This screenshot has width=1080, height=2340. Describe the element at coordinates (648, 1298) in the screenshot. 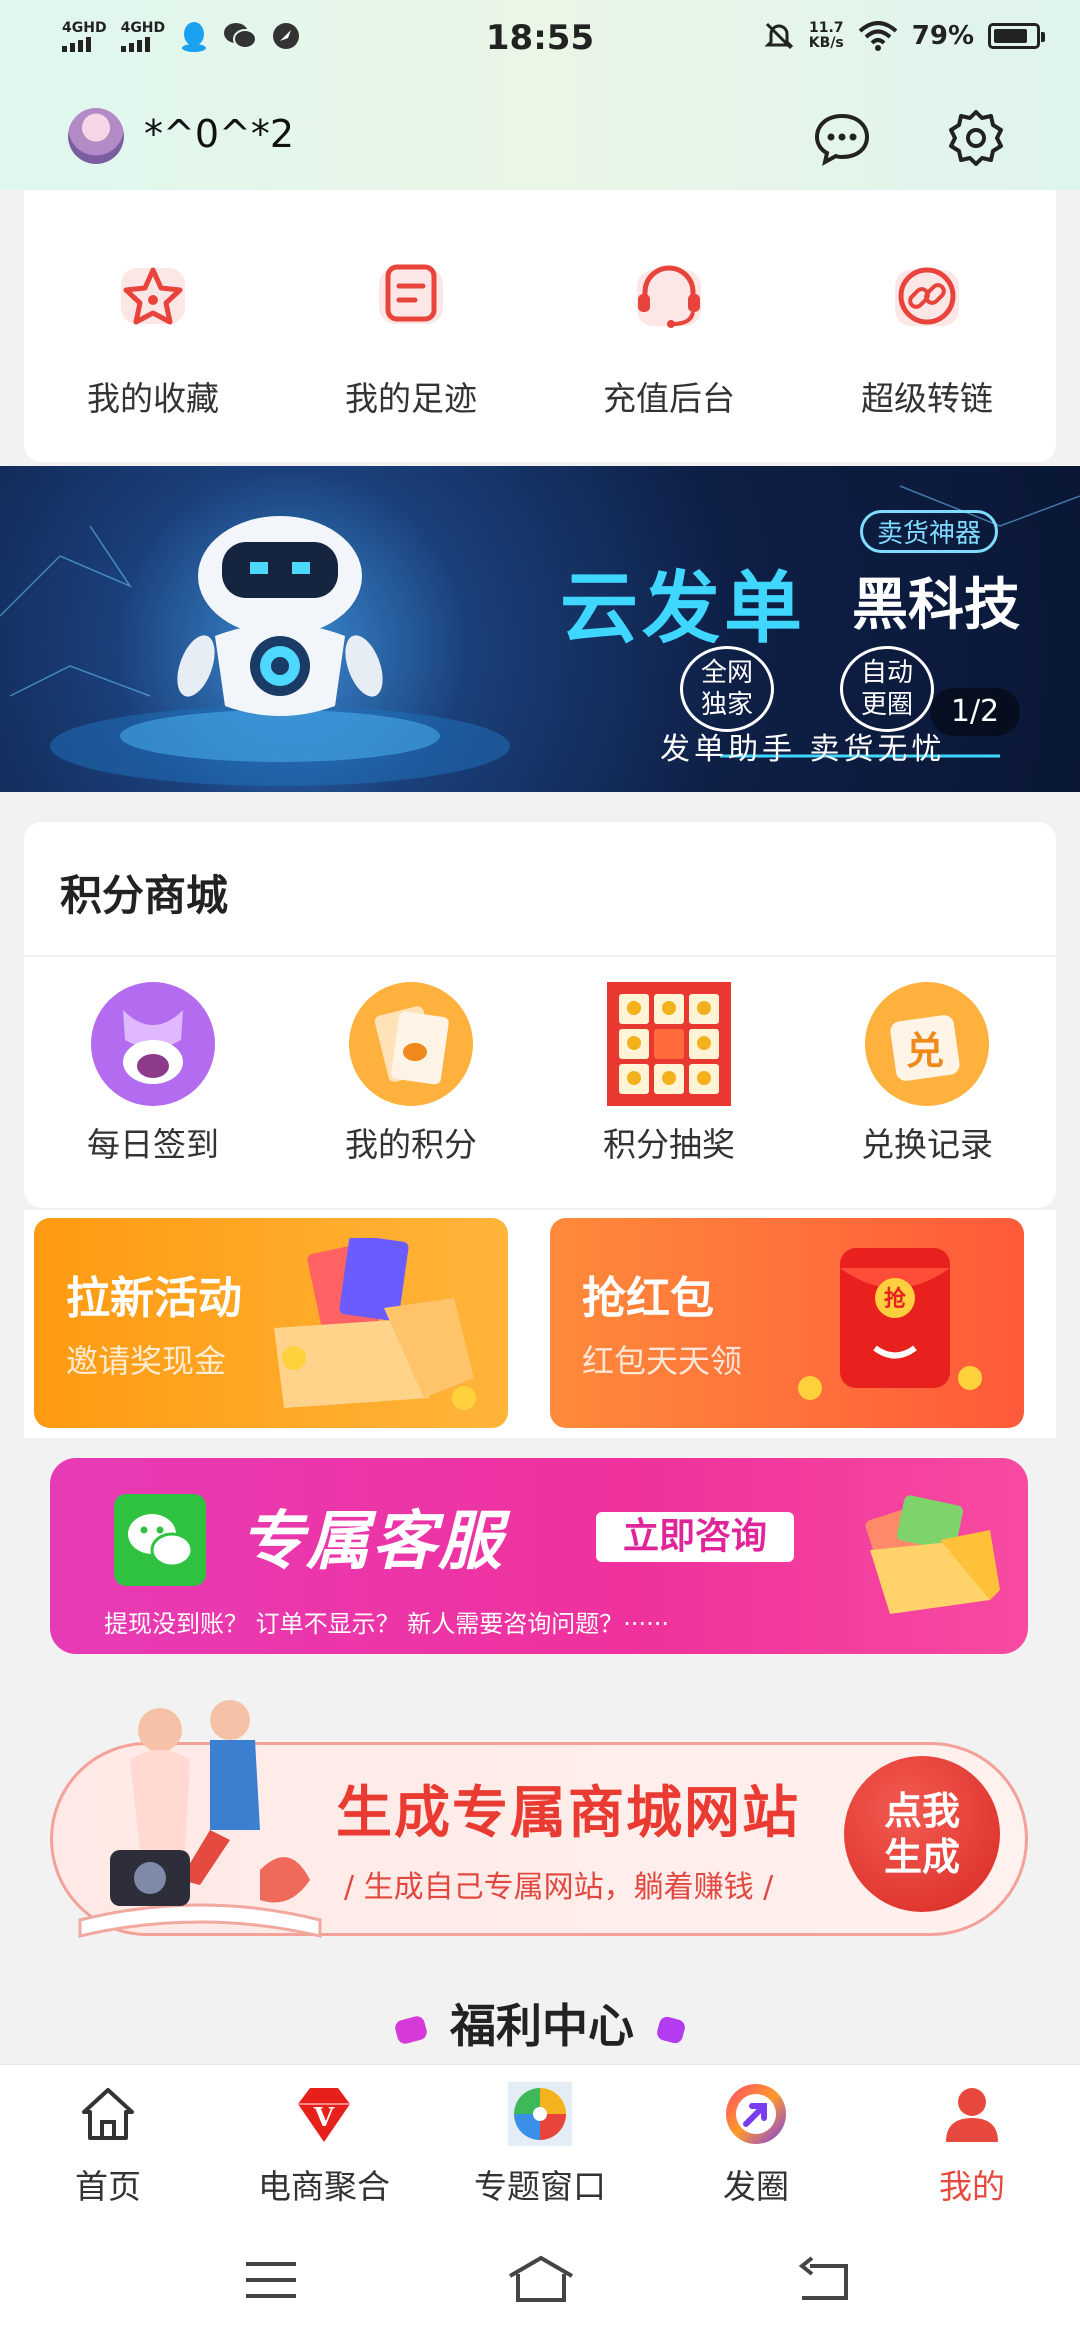

I see `promo-title: 抢红包` at that location.